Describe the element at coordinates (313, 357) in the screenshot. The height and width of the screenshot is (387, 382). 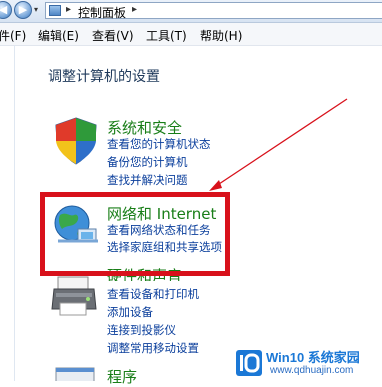
I see `watermark-brand: Win10 系统家园` at that location.